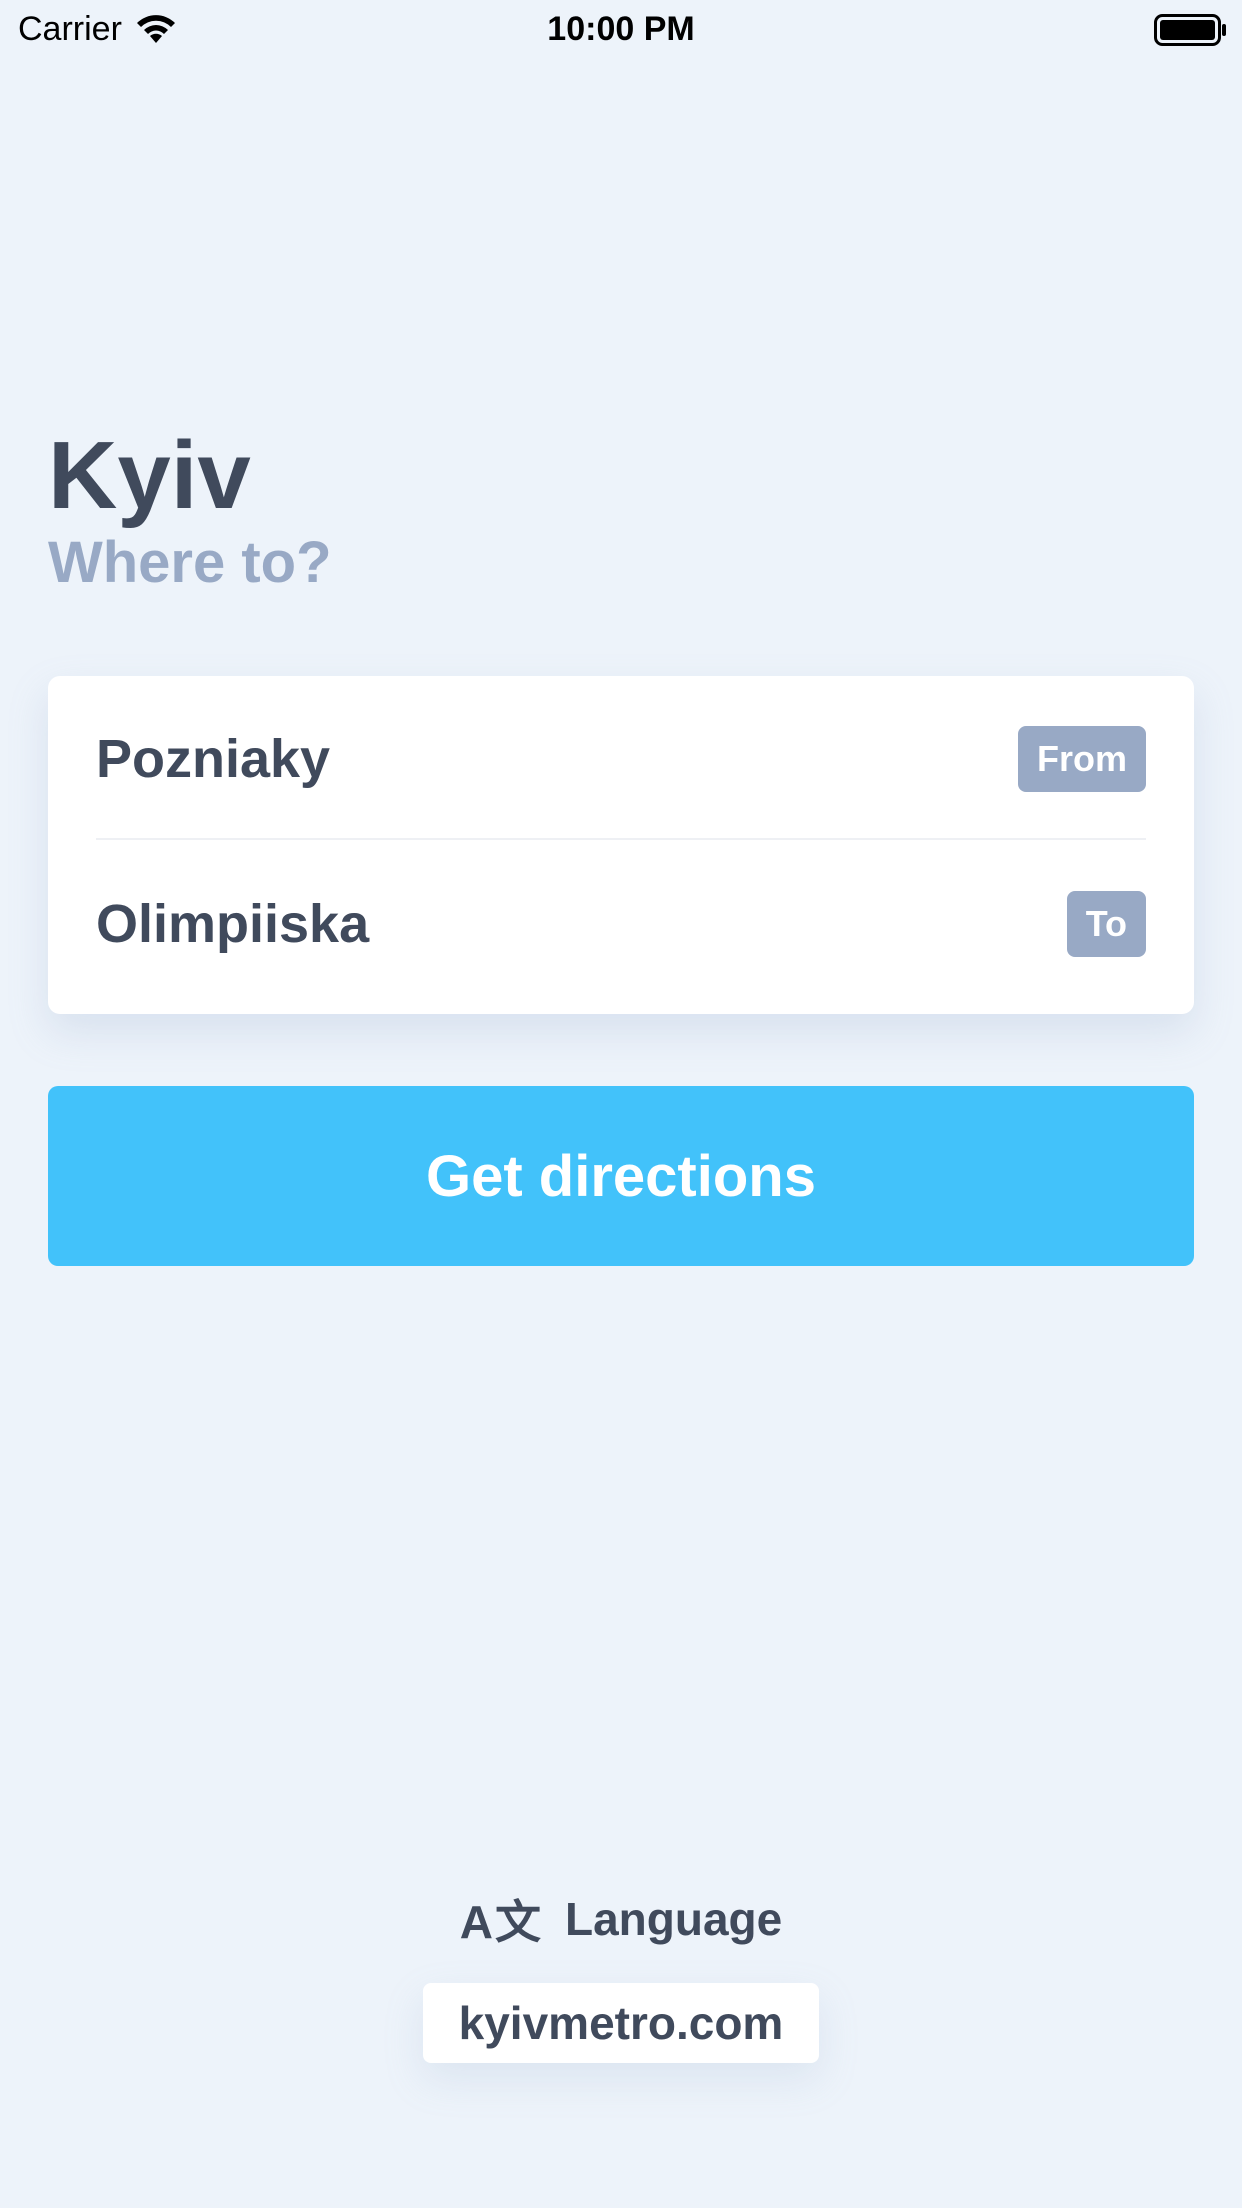 The height and width of the screenshot is (2208, 1242). What do you see at coordinates (233, 923) in the screenshot?
I see `to-station-name: Olimpiiska` at bounding box center [233, 923].